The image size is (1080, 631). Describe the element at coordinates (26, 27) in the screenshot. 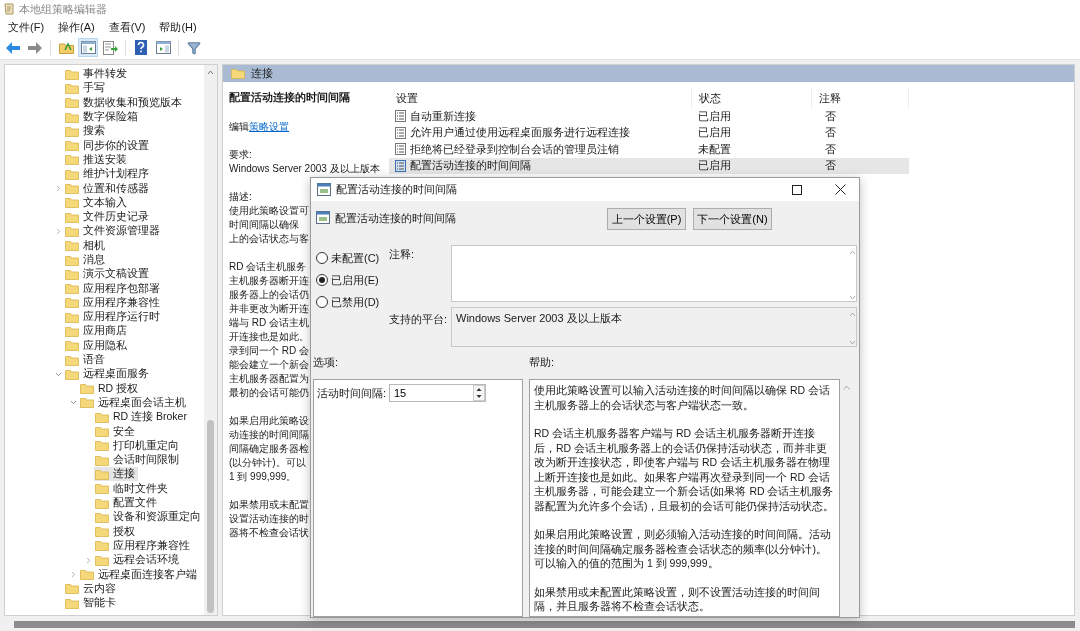

I see `menu-item: 文件(F)` at that location.